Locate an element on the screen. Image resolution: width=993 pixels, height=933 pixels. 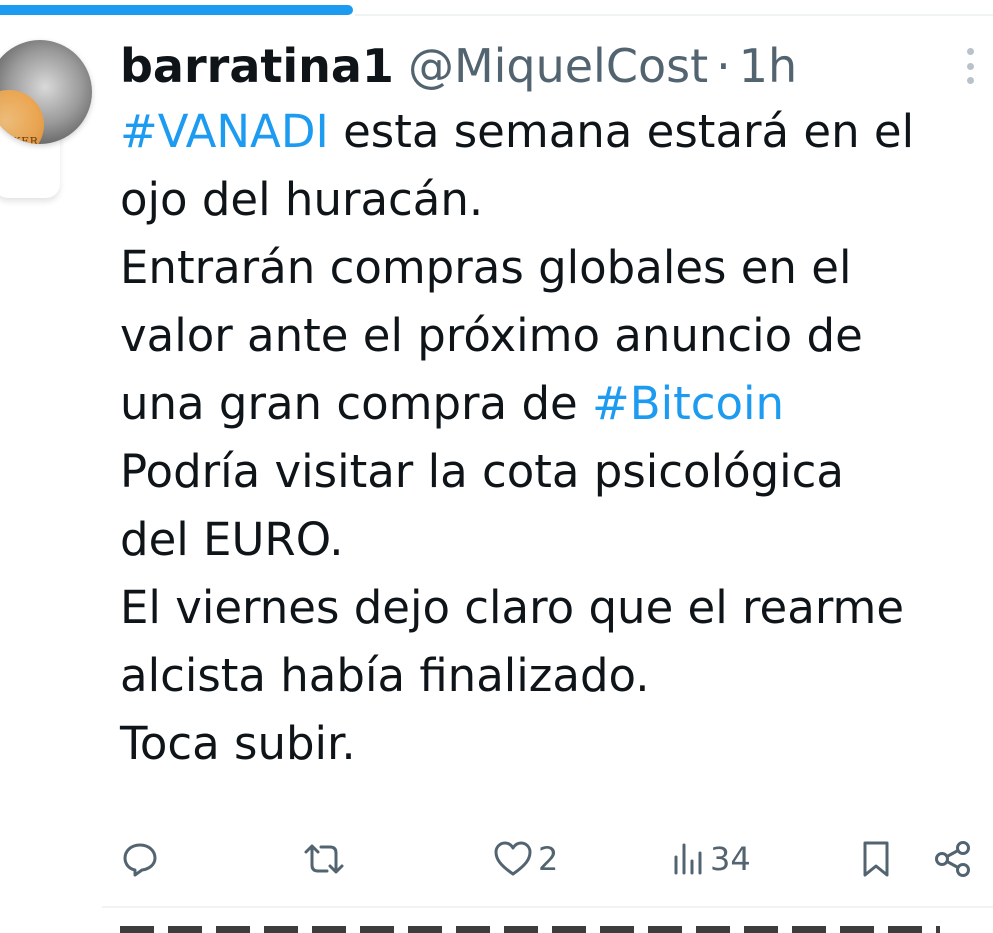
share-icon is located at coordinates (952, 859).